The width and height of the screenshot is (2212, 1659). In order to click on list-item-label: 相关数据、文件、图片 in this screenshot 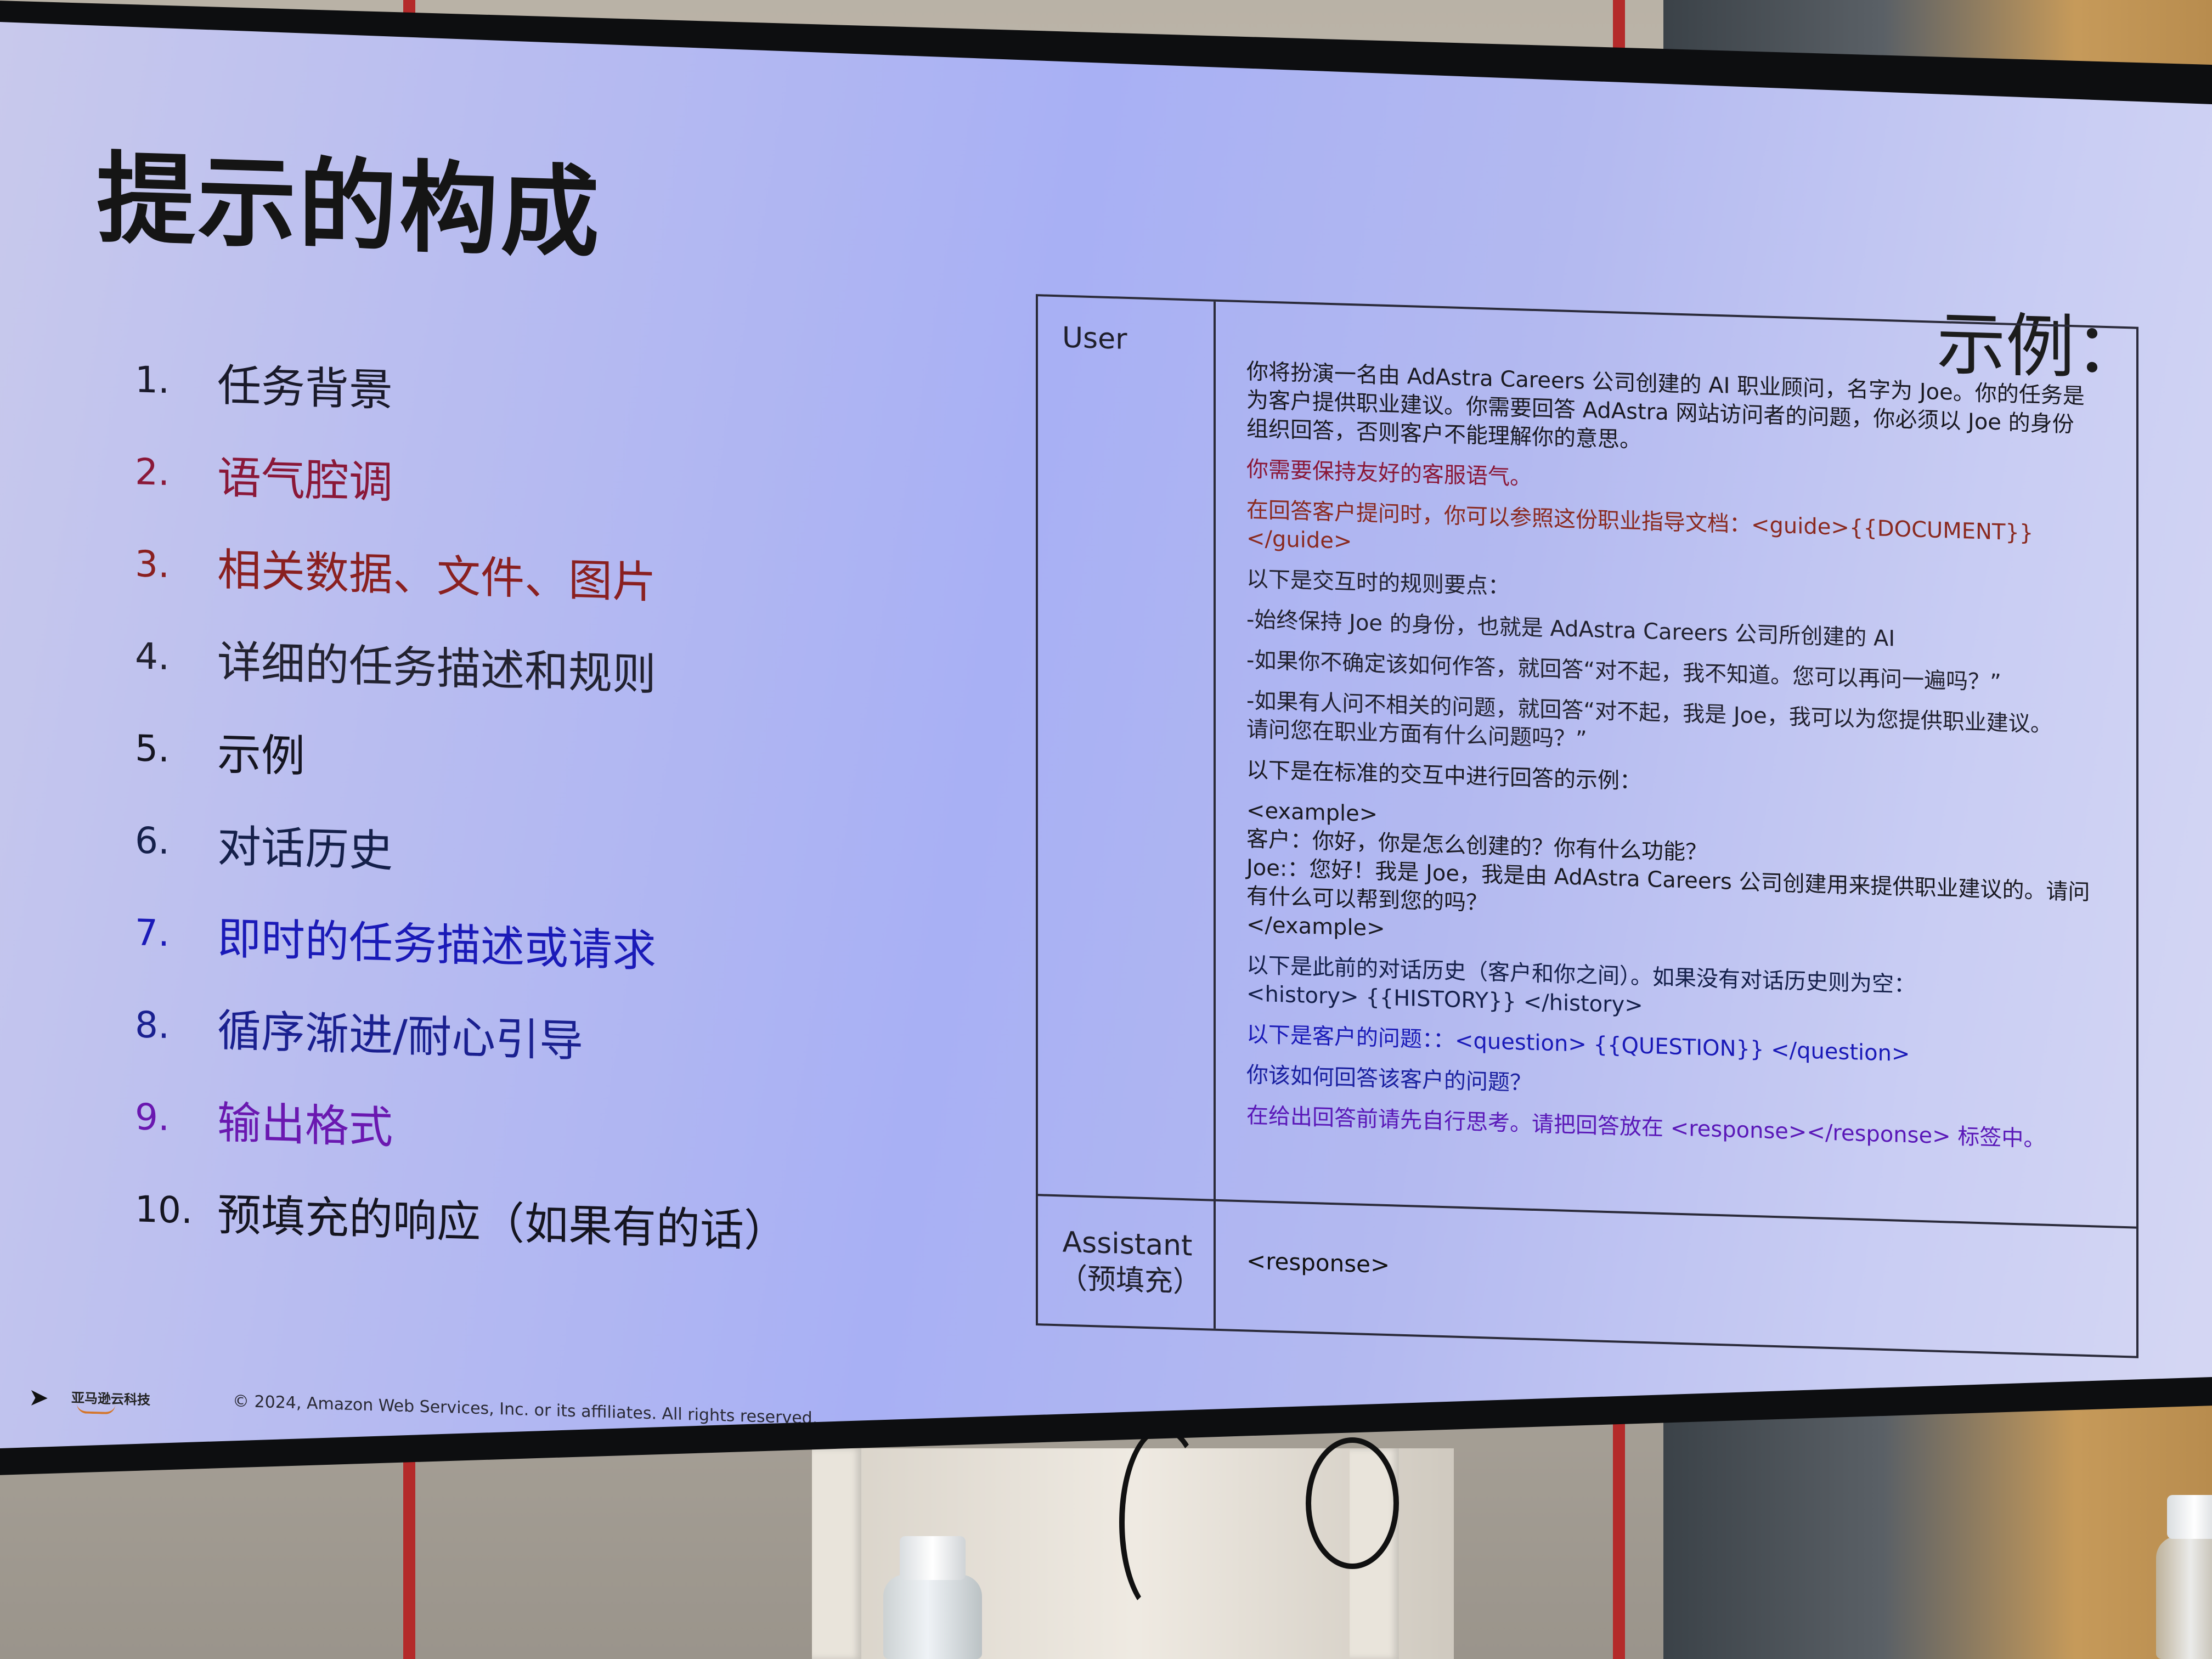, I will do `click(436, 576)`.